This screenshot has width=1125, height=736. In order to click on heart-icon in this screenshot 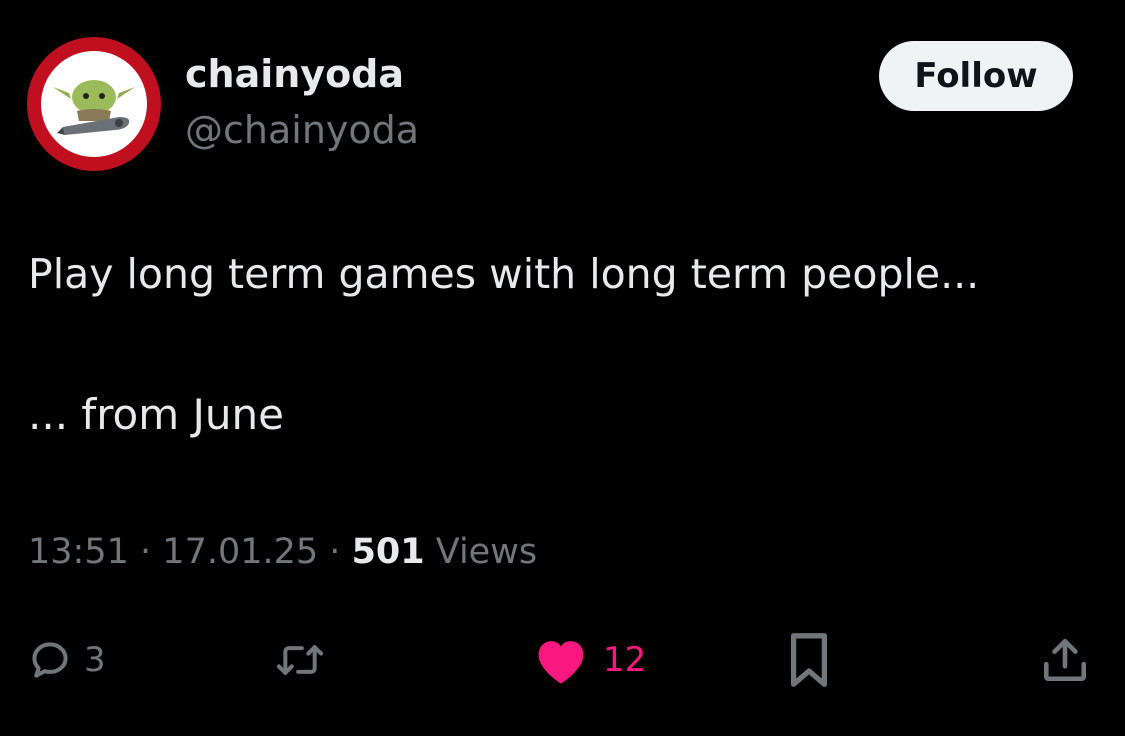, I will do `click(561, 660)`.